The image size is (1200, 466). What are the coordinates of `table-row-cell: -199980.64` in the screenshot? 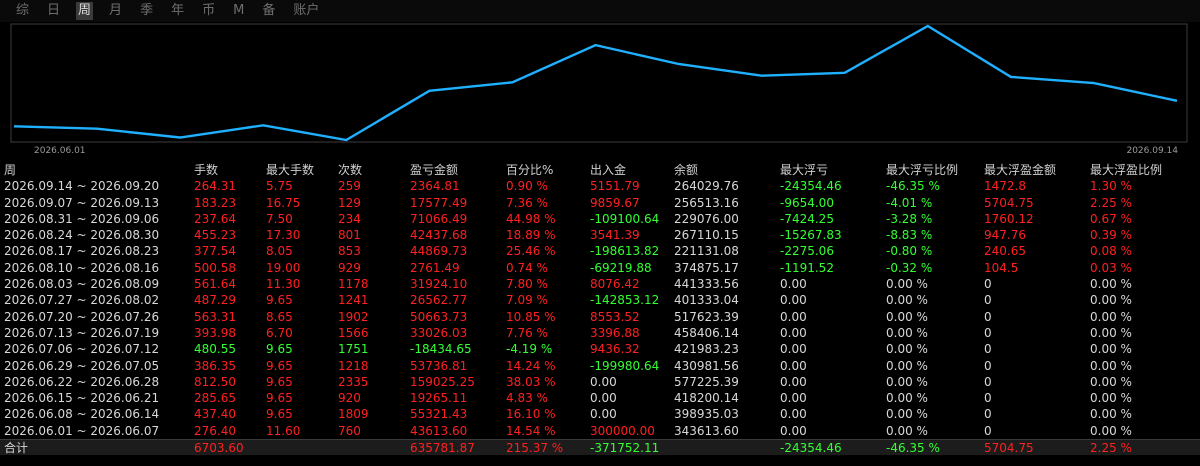 It's located at (625, 365).